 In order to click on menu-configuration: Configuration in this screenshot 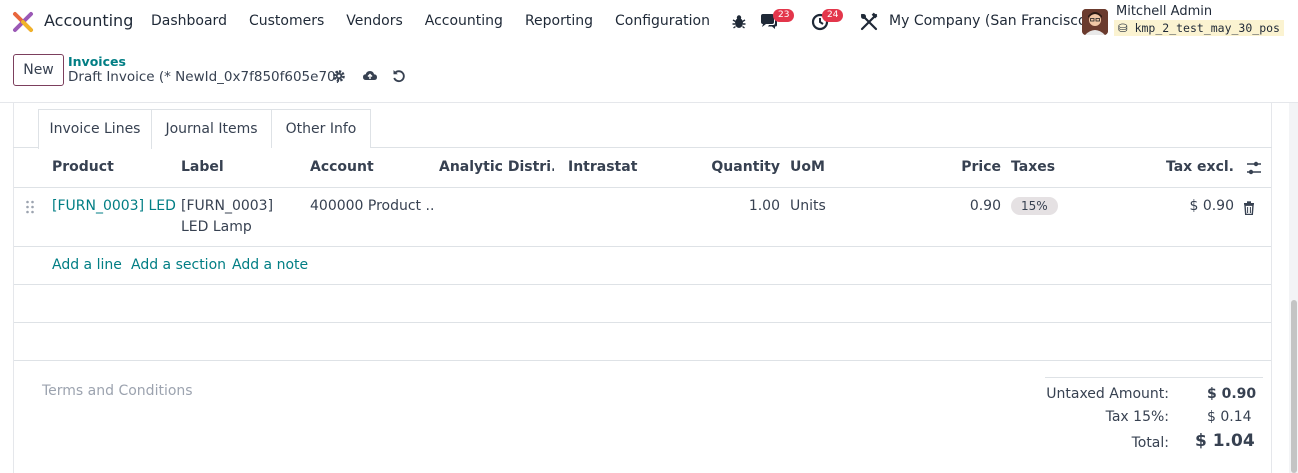, I will do `click(662, 21)`.